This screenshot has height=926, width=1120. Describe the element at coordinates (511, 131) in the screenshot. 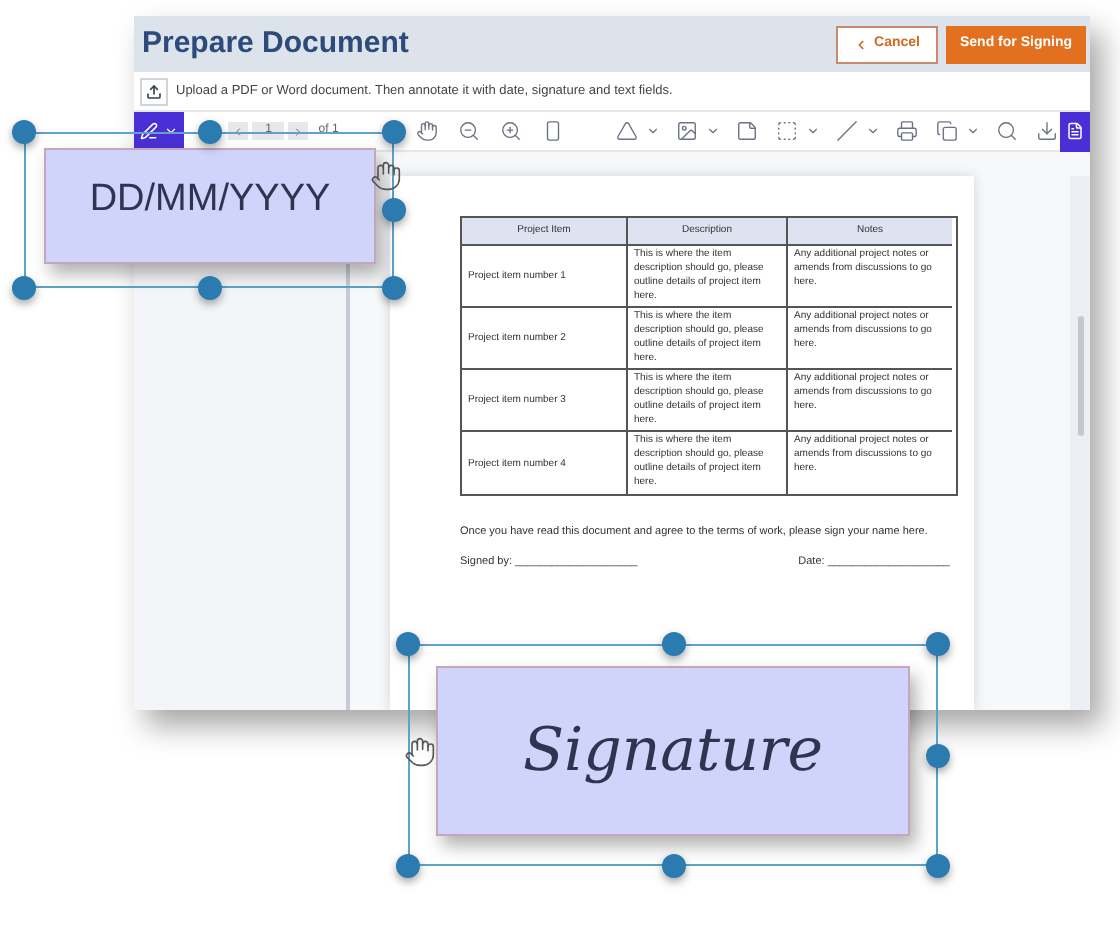

I see `zoom-in-icon` at that location.